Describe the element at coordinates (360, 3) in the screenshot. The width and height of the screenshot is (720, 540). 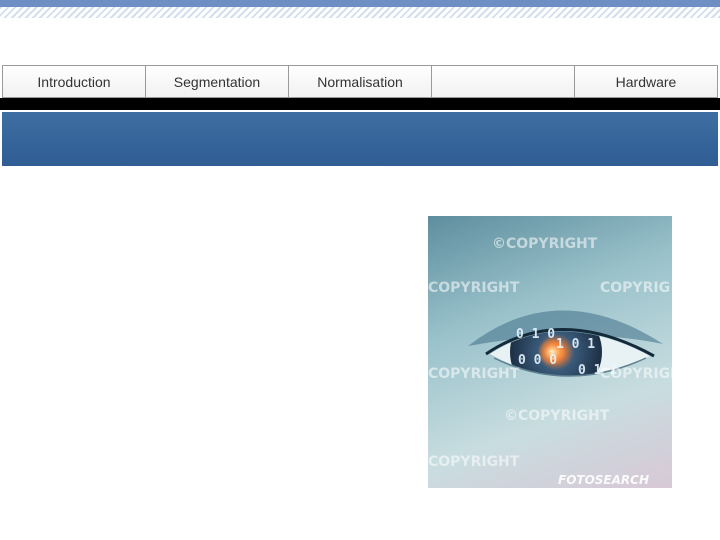
I see `top-blue-line` at that location.